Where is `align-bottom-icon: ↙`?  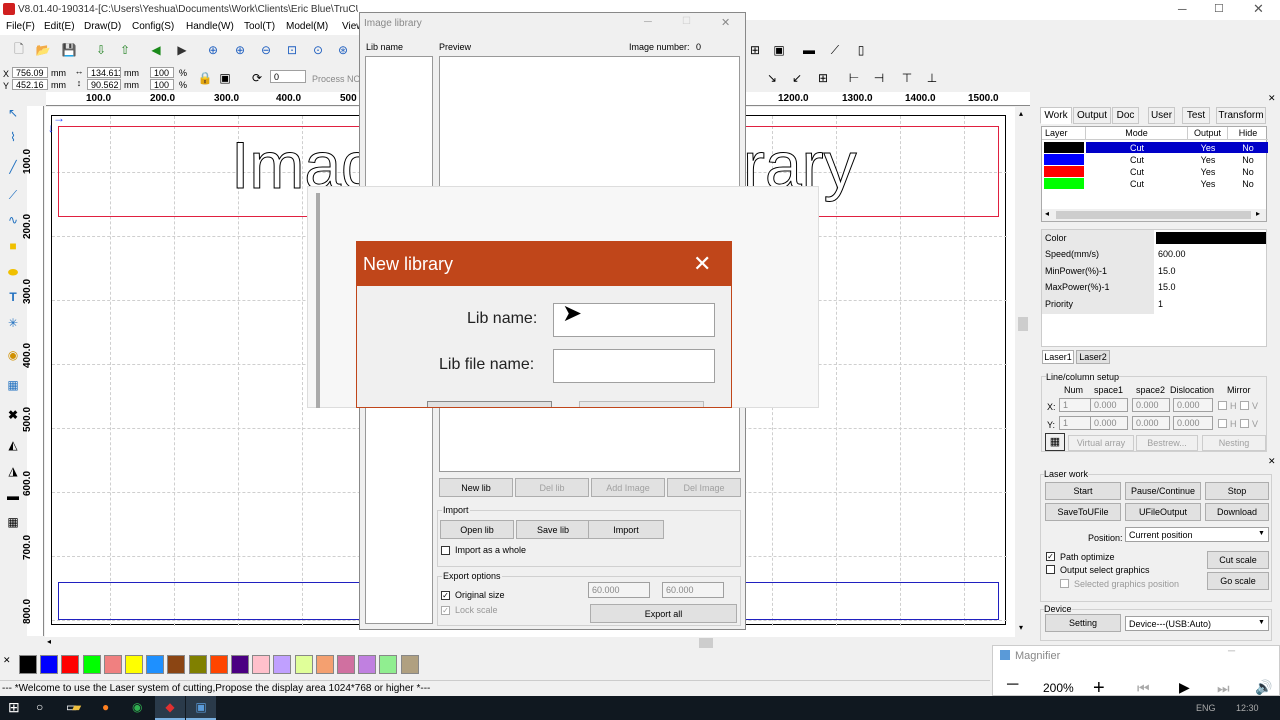
align-bottom-icon: ↙ is located at coordinates (797, 78).